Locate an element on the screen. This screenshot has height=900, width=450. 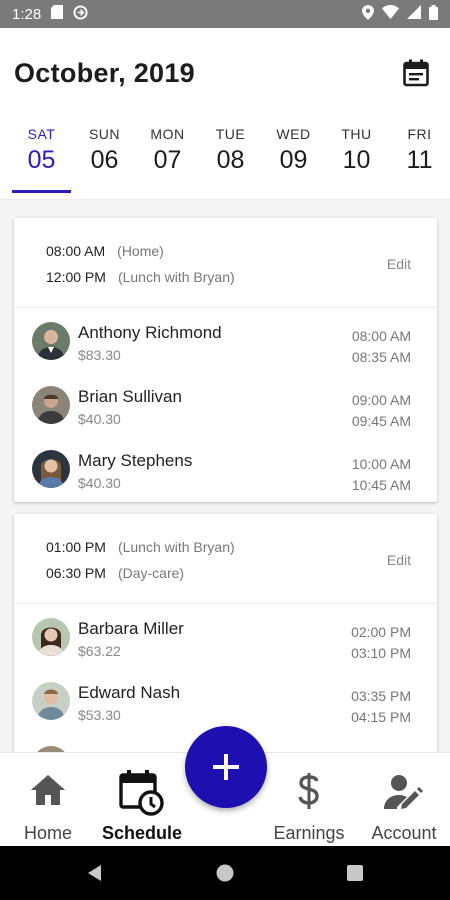
recents-icon is located at coordinates (355, 873).